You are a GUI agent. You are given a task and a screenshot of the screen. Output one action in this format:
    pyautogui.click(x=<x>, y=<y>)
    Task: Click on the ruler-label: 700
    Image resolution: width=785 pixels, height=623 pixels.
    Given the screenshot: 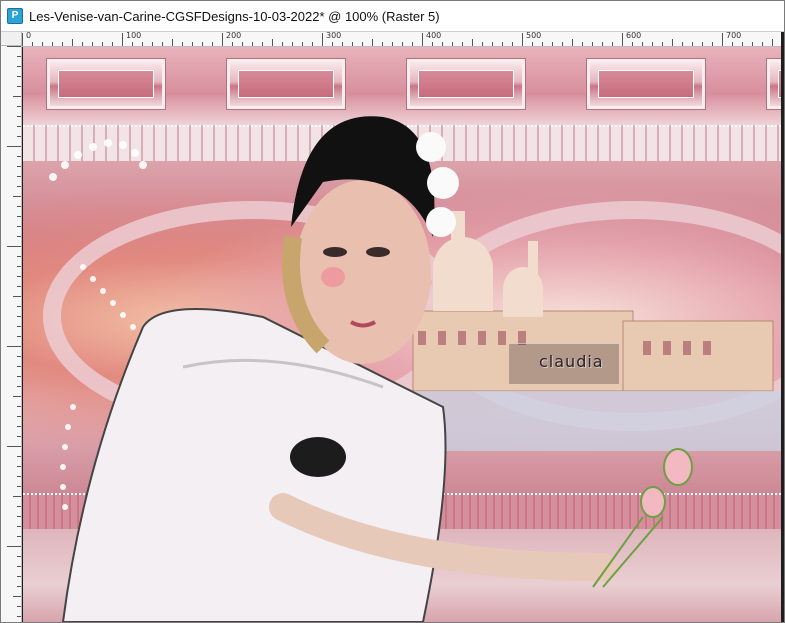 What is the action you would take?
    pyautogui.click(x=734, y=36)
    